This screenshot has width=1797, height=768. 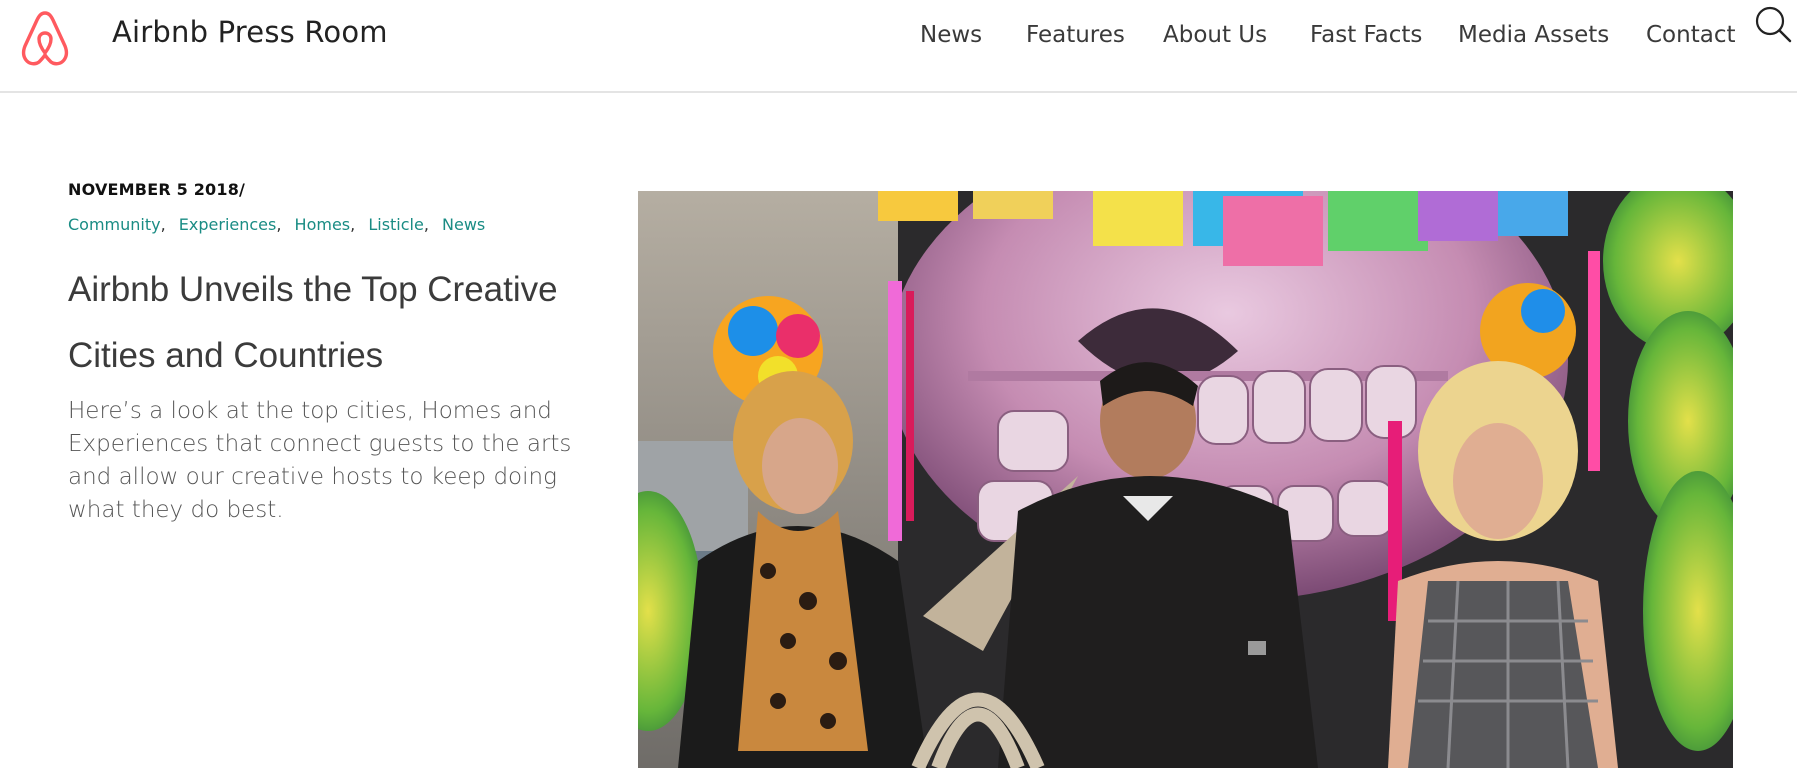 What do you see at coordinates (228, 224) in the screenshot?
I see `category-link-experiences: Experiences` at bounding box center [228, 224].